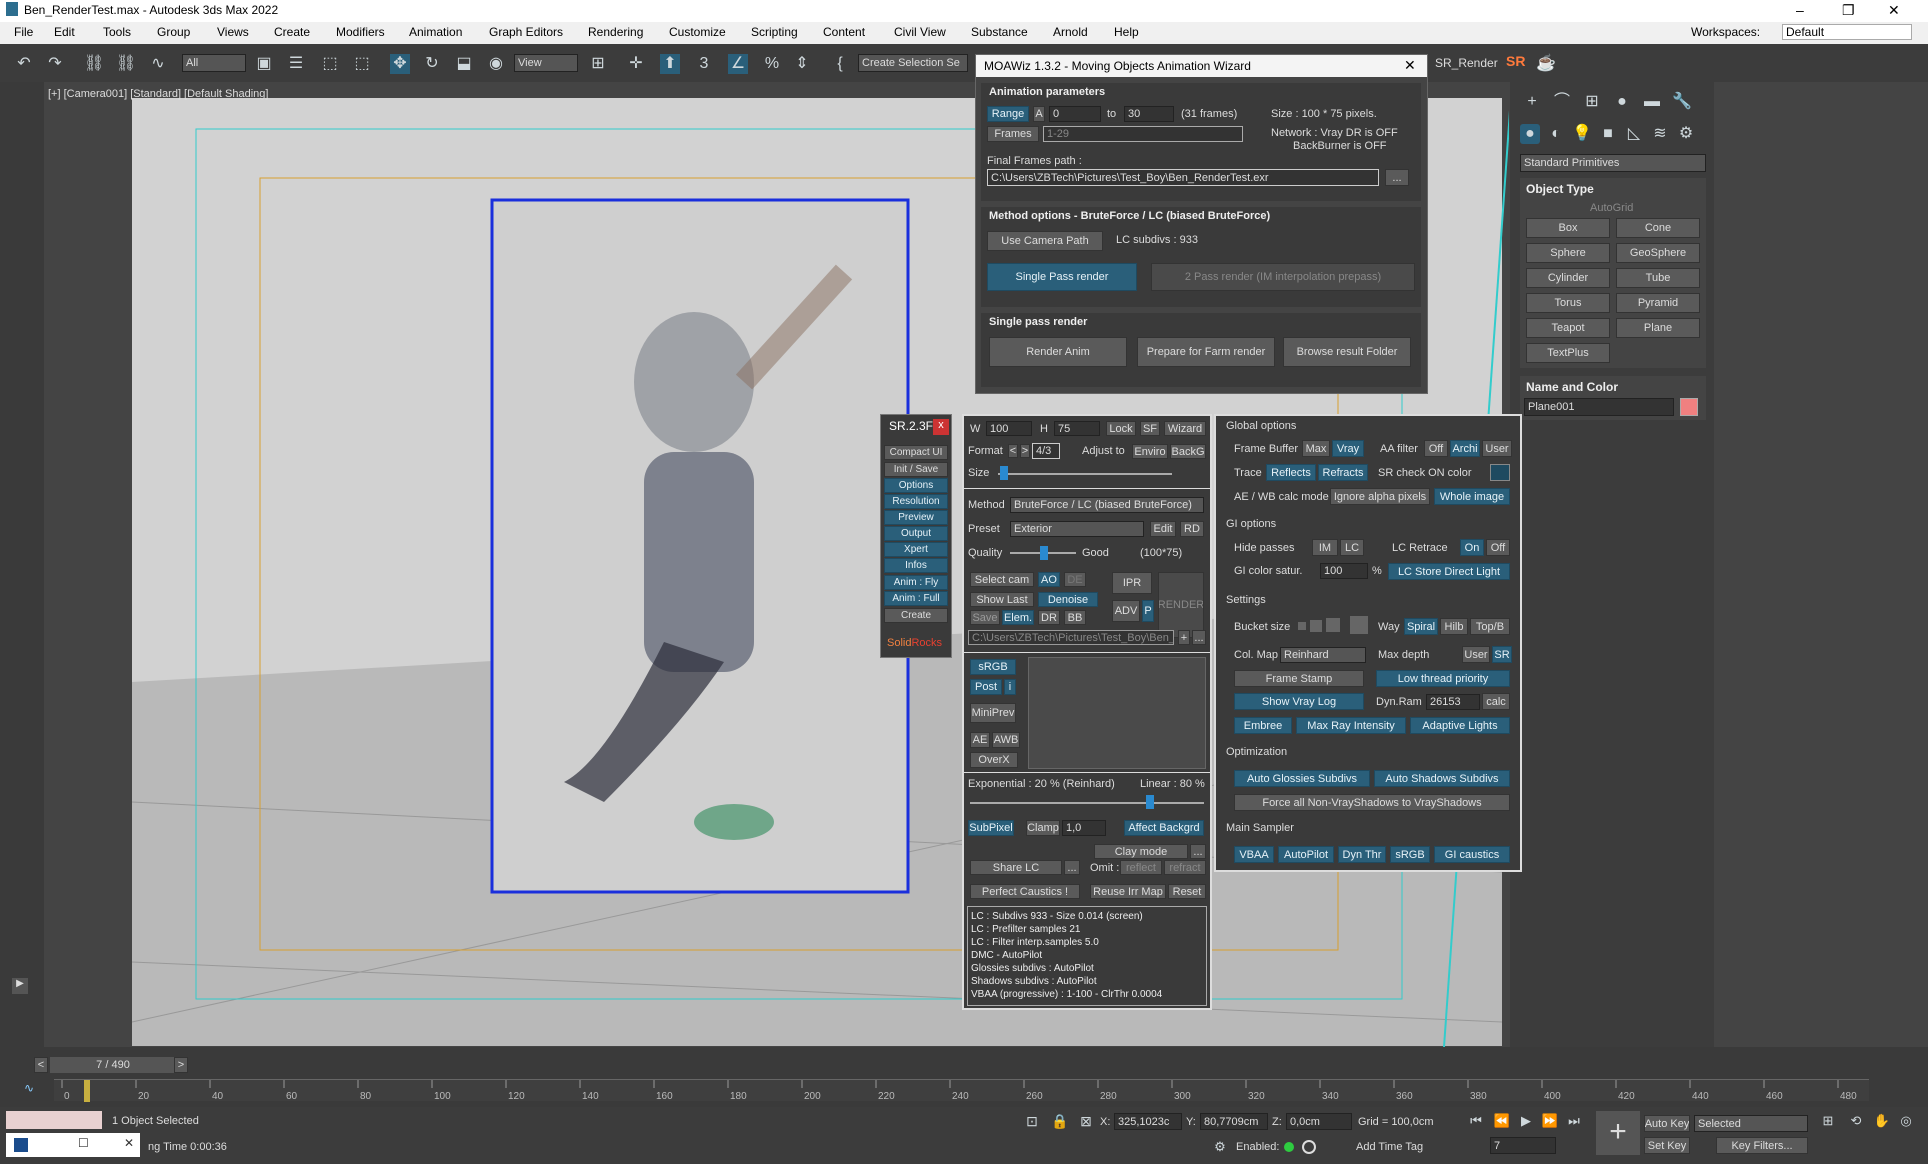 The image size is (1928, 1164). I want to click on orbit-icon: ⟲, so click(1856, 1121).